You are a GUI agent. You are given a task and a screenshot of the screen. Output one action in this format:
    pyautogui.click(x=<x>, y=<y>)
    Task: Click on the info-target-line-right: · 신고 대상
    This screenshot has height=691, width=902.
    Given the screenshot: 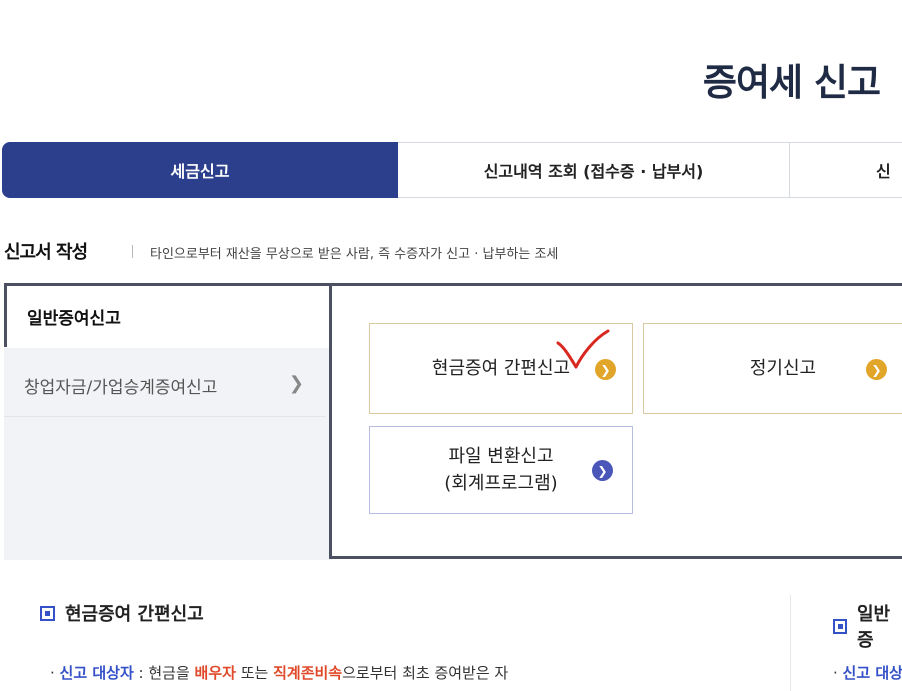 What is the action you would take?
    pyautogui.click(x=867, y=672)
    